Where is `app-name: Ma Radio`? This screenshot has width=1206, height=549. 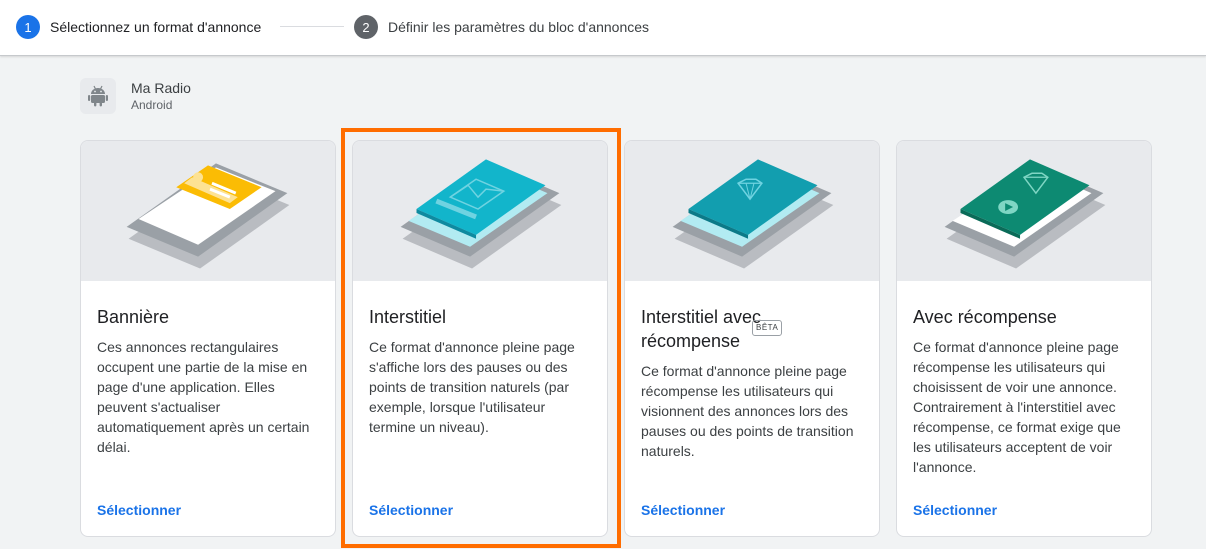
app-name: Ma Radio is located at coordinates (161, 88).